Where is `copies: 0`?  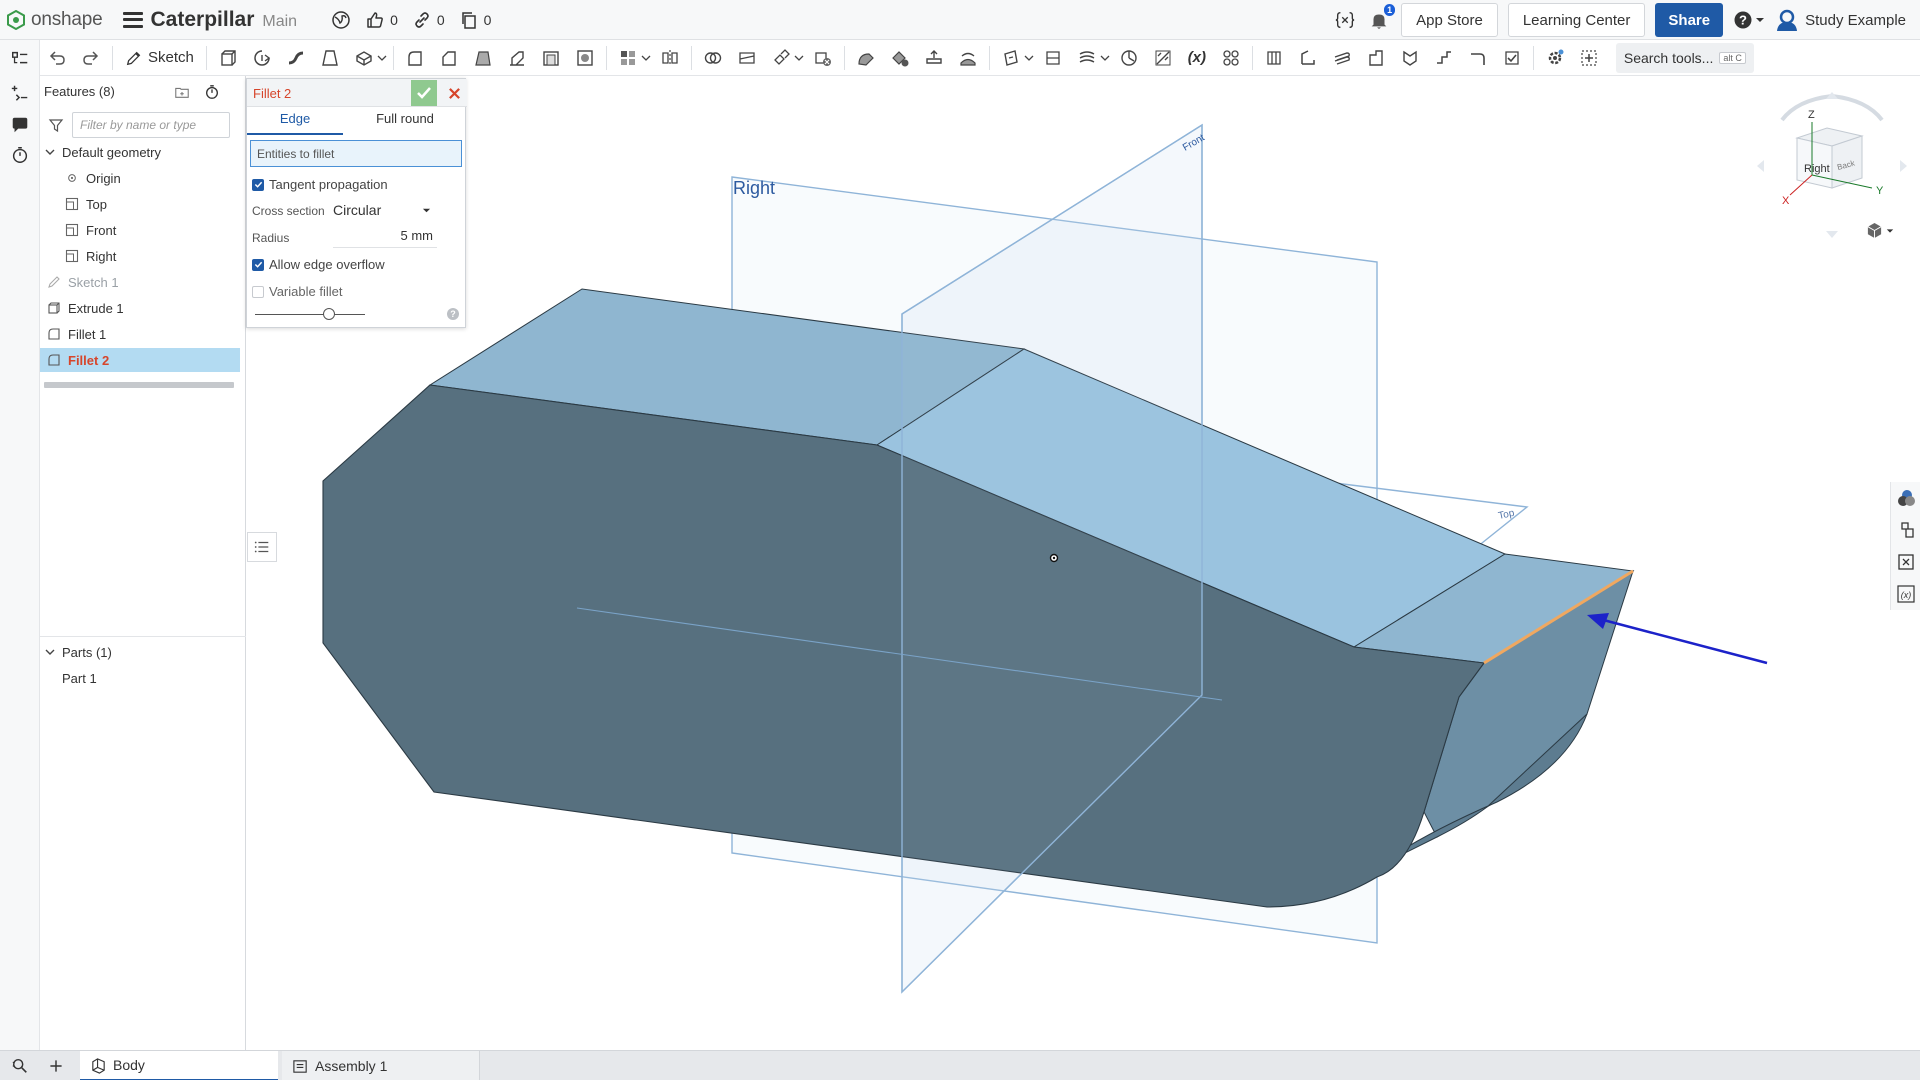 copies: 0 is located at coordinates (475, 20).